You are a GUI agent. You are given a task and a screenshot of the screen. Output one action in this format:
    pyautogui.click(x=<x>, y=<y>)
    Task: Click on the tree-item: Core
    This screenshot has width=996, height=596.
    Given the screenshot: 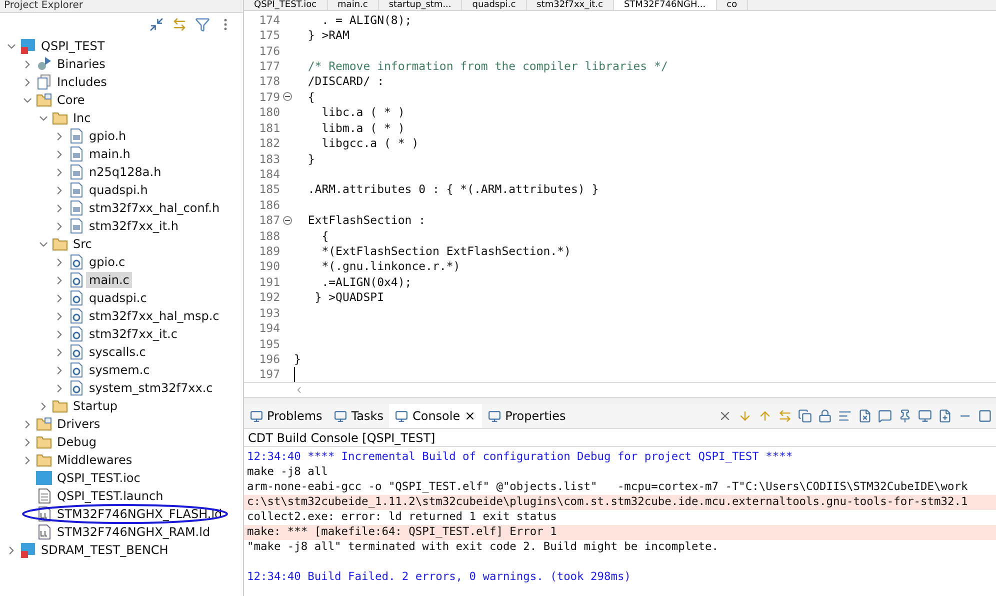 What is the action you would take?
    pyautogui.click(x=71, y=100)
    